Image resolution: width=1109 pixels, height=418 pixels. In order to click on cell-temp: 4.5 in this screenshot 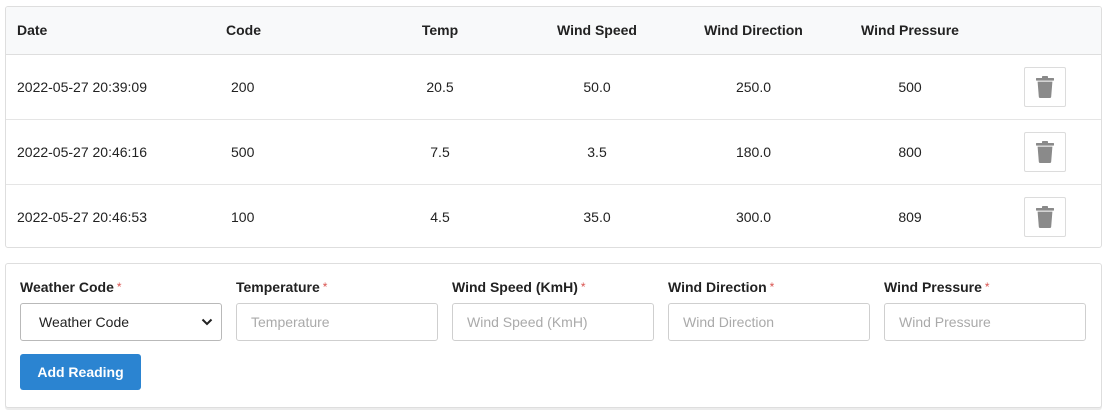, I will do `click(440, 215)`.